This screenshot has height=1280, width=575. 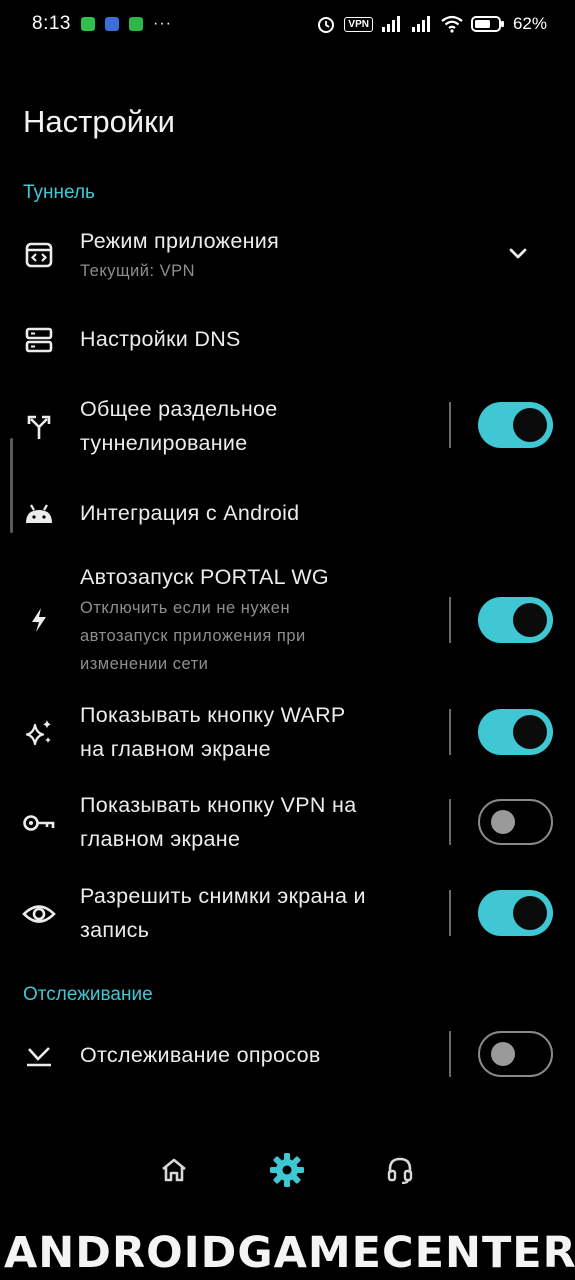 I want to click on setting-title: Отслеживание опросов, so click(x=200, y=1055).